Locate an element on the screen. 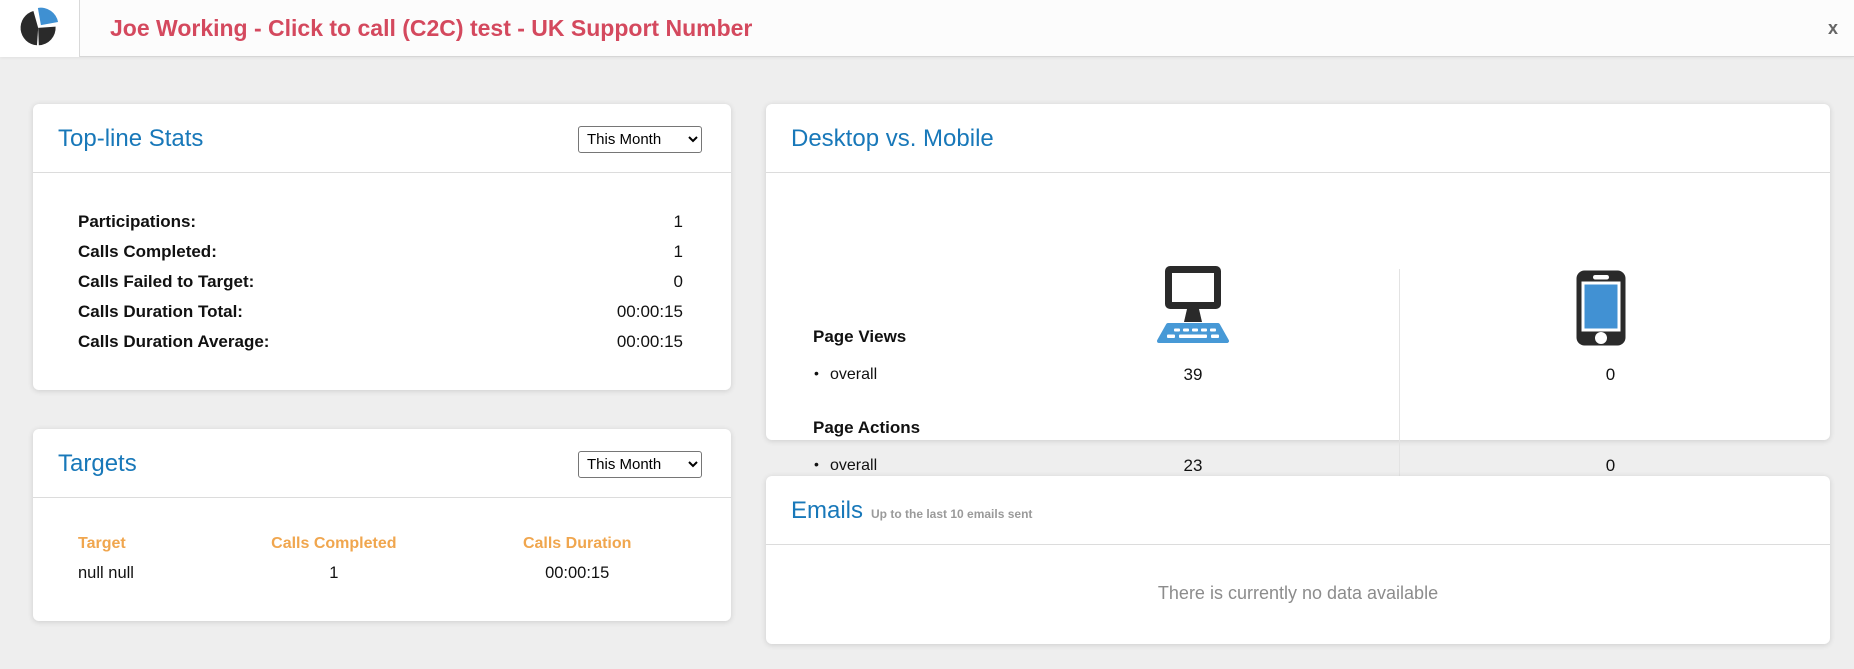 This screenshot has height=669, width=1854. emails-title: Emails is located at coordinates (827, 510).